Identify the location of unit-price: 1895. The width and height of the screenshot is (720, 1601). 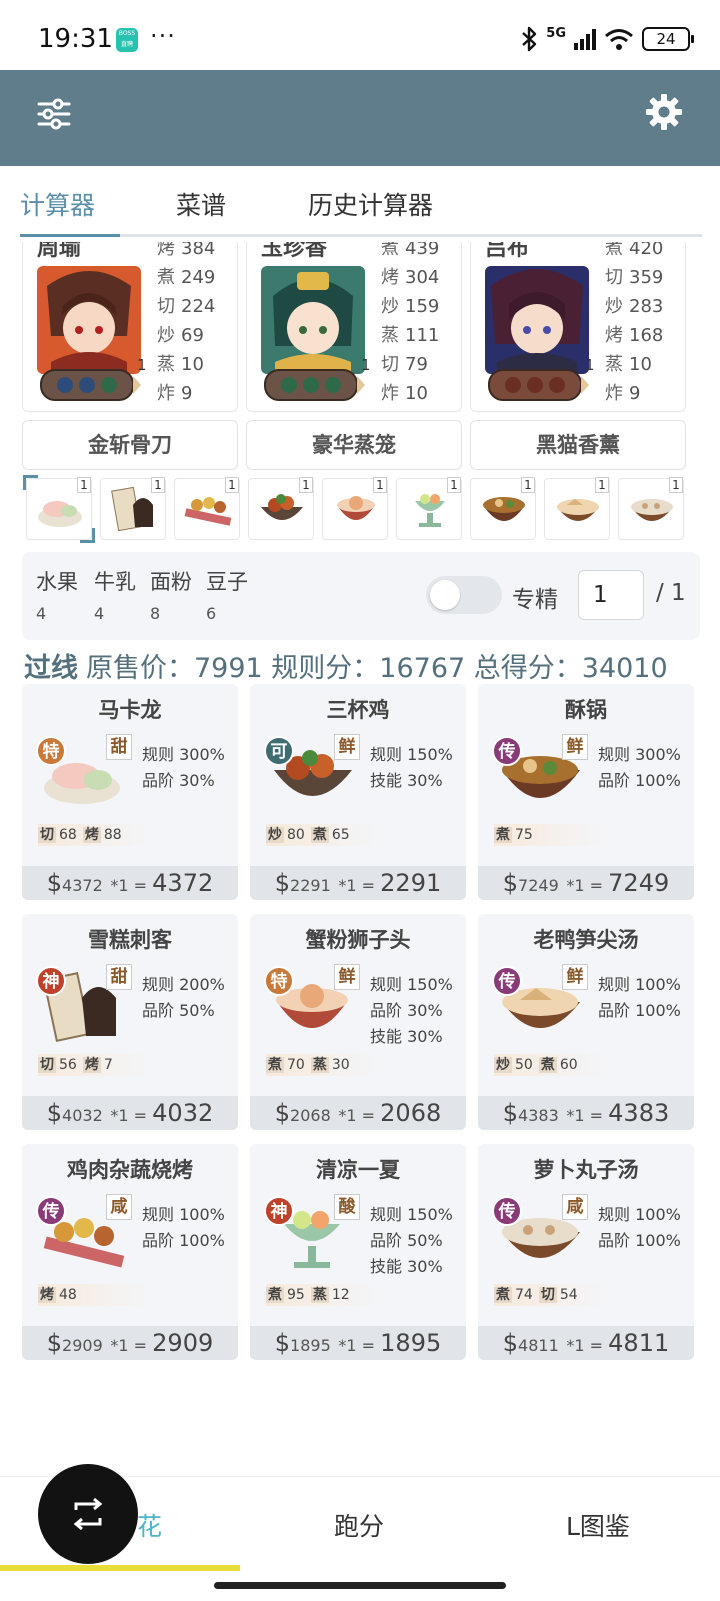
(310, 1345).